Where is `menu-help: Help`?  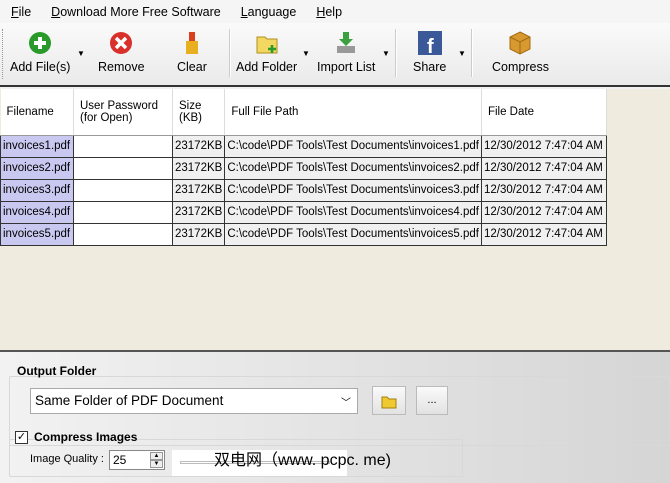
menu-help: Help is located at coordinates (329, 12).